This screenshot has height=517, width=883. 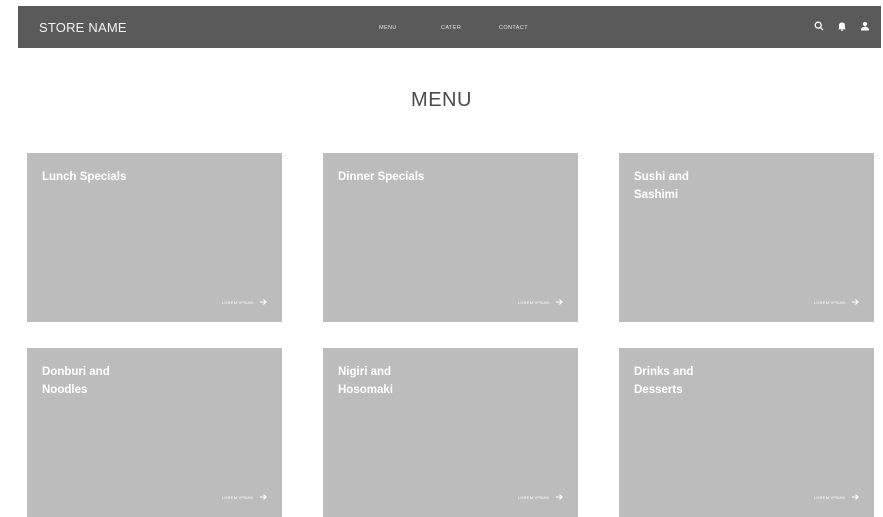 What do you see at coordinates (381, 177) in the screenshot?
I see `card-title: Dinner Specials` at bounding box center [381, 177].